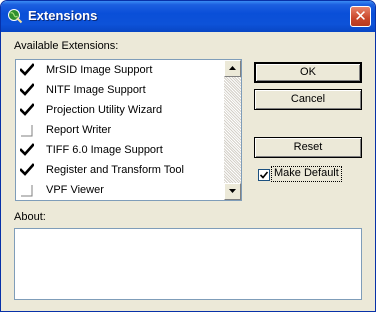 Image resolution: width=376 pixels, height=312 pixels. What do you see at coordinates (120, 131) in the screenshot?
I see `extension-item: Report Writer` at bounding box center [120, 131].